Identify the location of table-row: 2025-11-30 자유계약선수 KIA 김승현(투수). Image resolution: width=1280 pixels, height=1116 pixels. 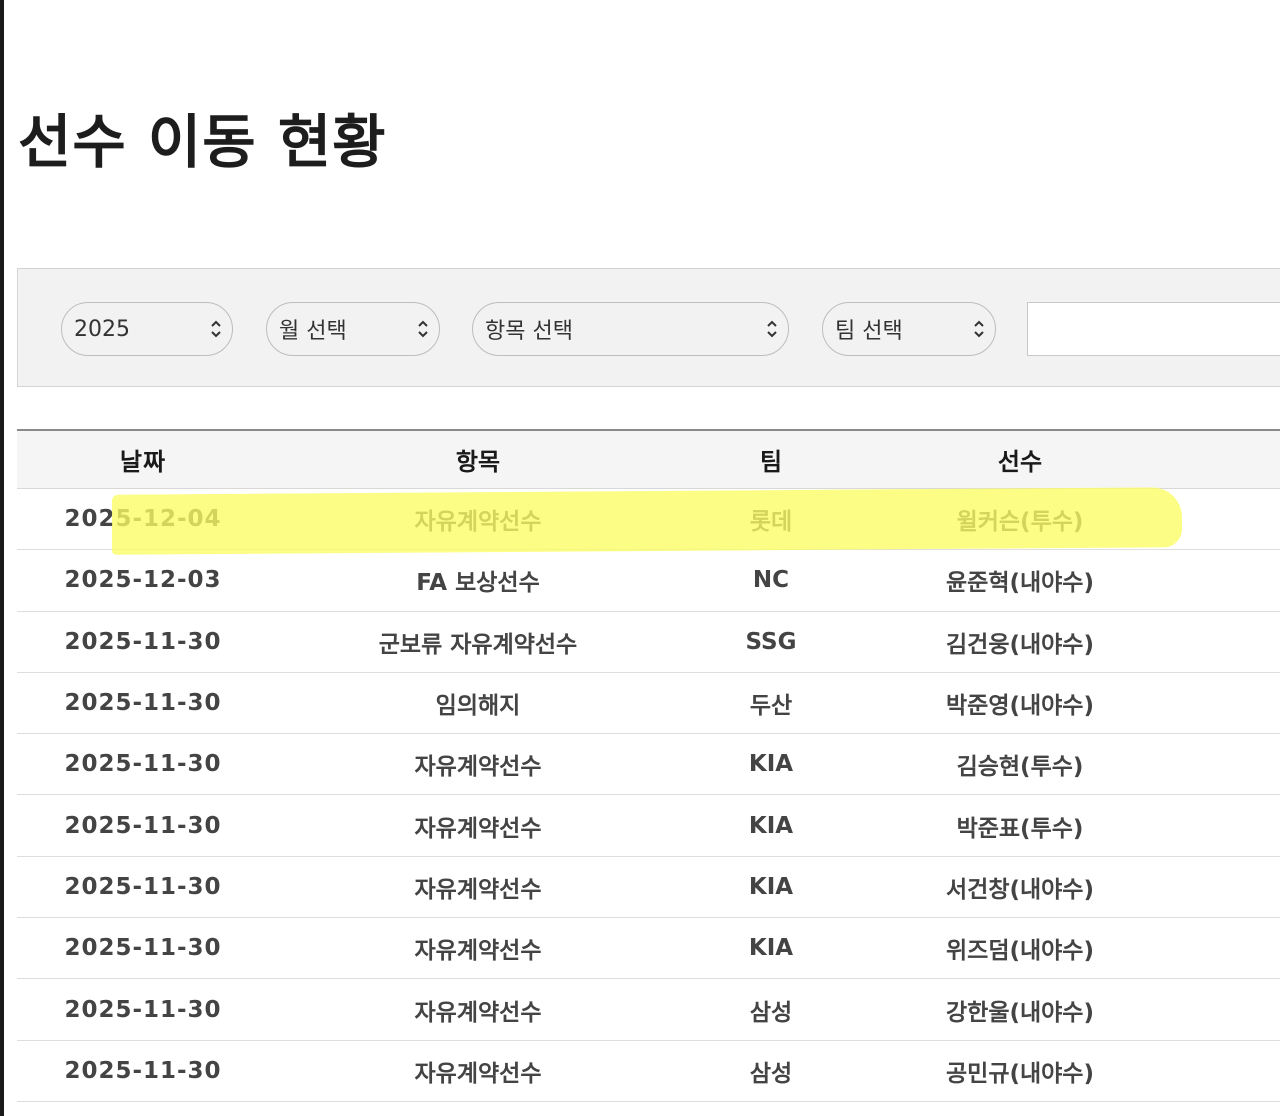
(648, 765).